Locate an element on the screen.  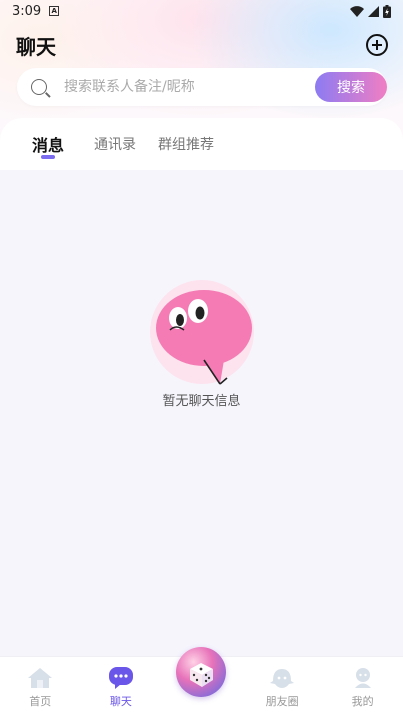
wifi-icon is located at coordinates (357, 11).